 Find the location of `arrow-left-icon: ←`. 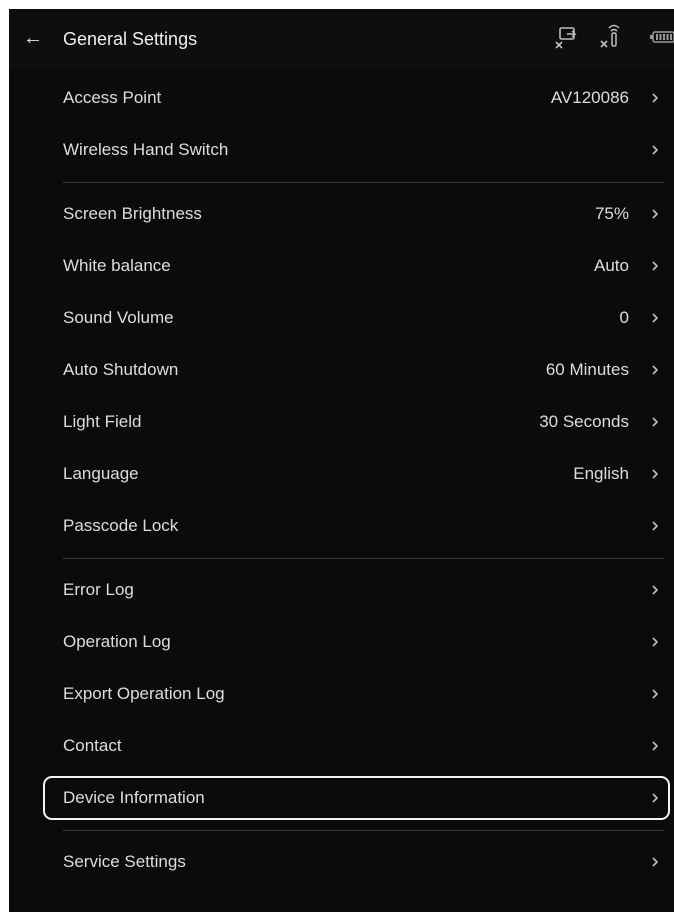

arrow-left-icon: ← is located at coordinates (33, 38).